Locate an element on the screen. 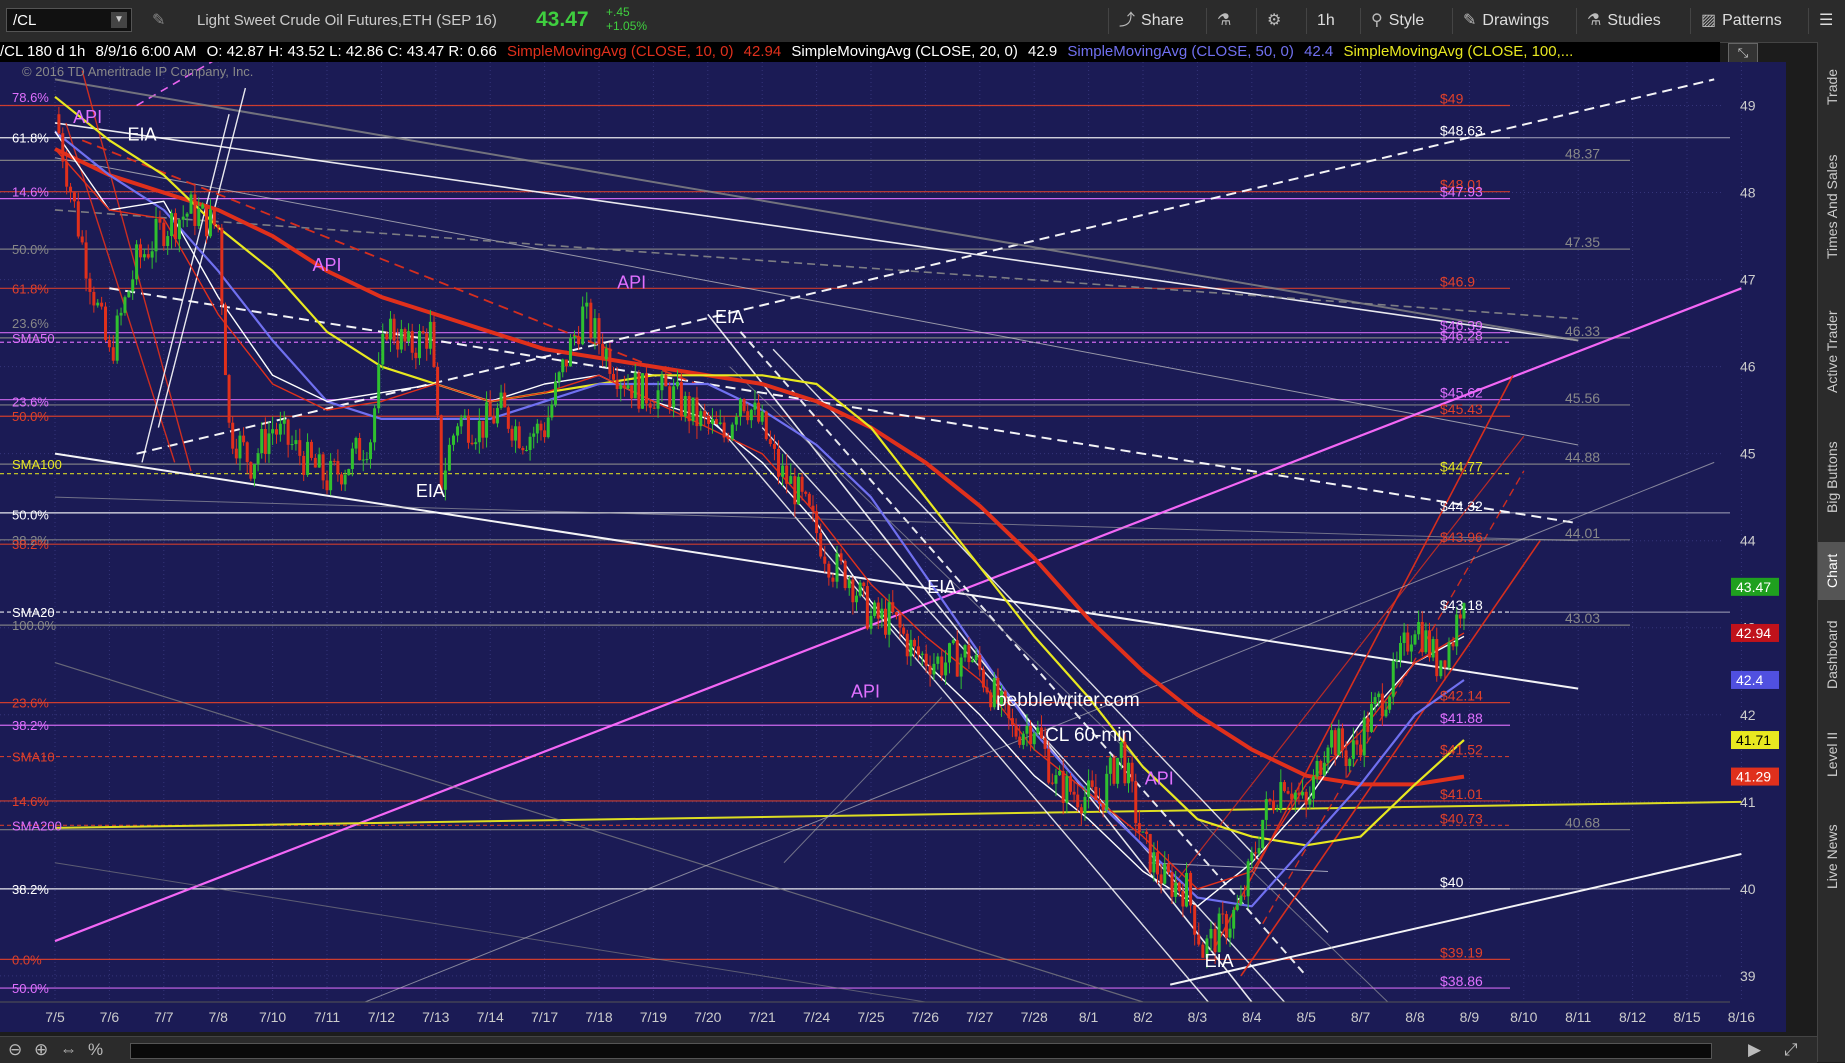  legend-sma20: SimpleMovingAvg (CLOSE, 20, 0) is located at coordinates (904, 51).